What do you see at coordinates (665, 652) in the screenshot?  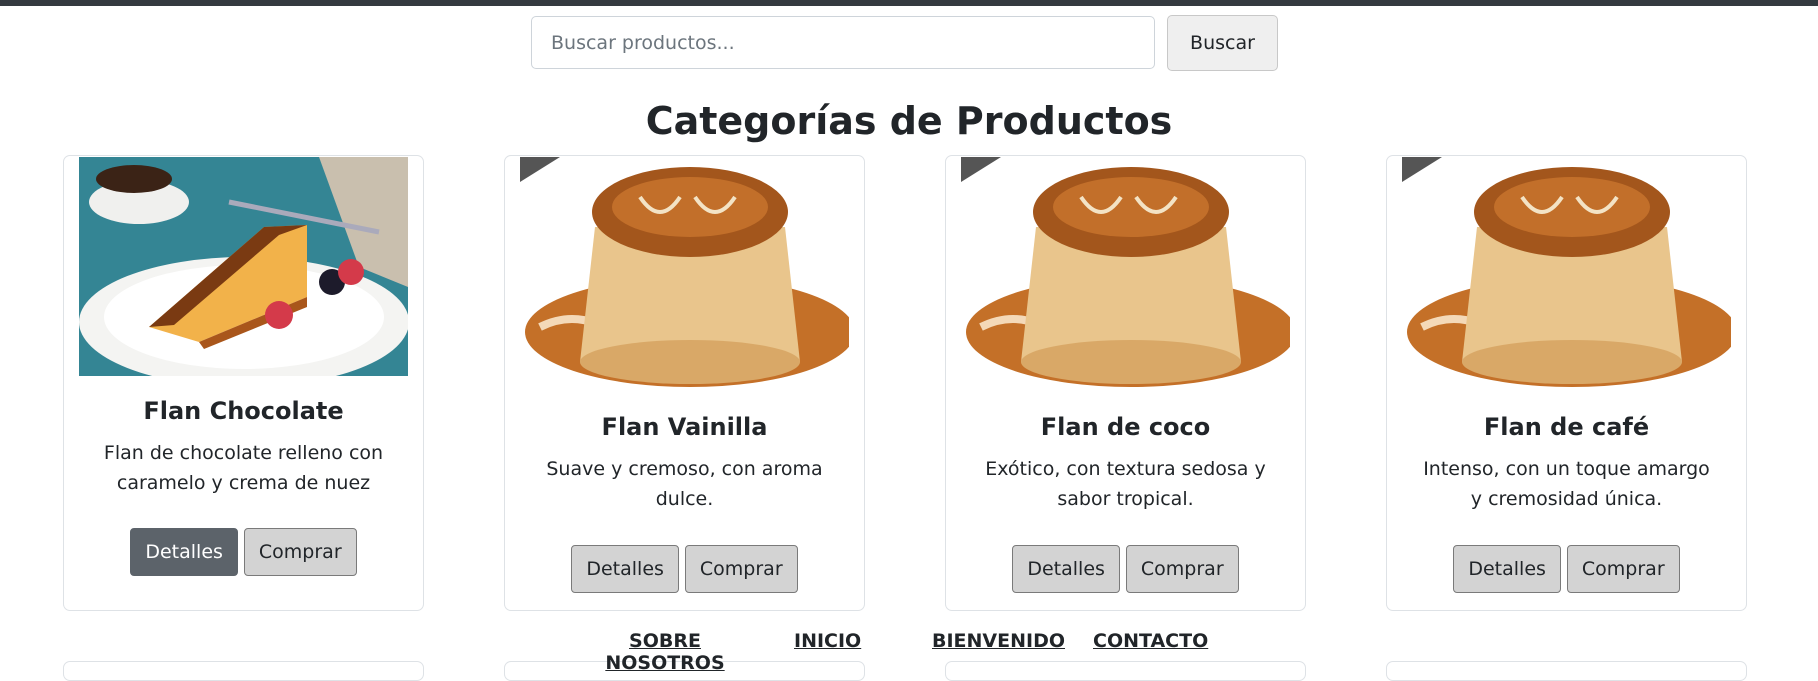 I see `nav-link-about: SOBRE NOSOTROS` at bounding box center [665, 652].